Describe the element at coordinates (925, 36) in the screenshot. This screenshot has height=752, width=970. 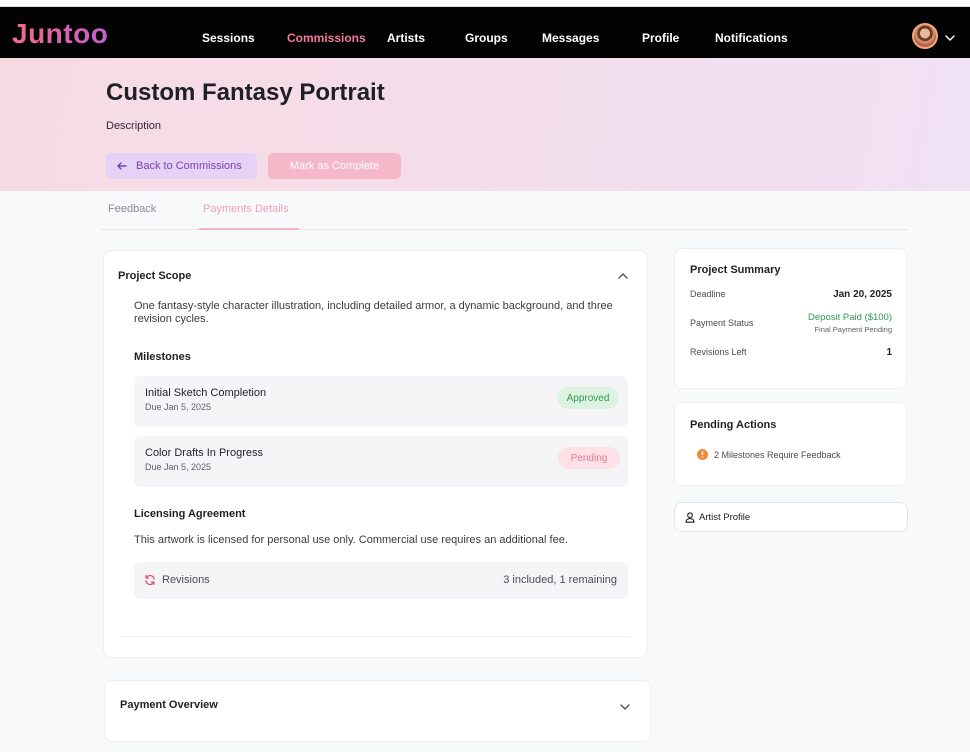
I see `user-avatar` at that location.